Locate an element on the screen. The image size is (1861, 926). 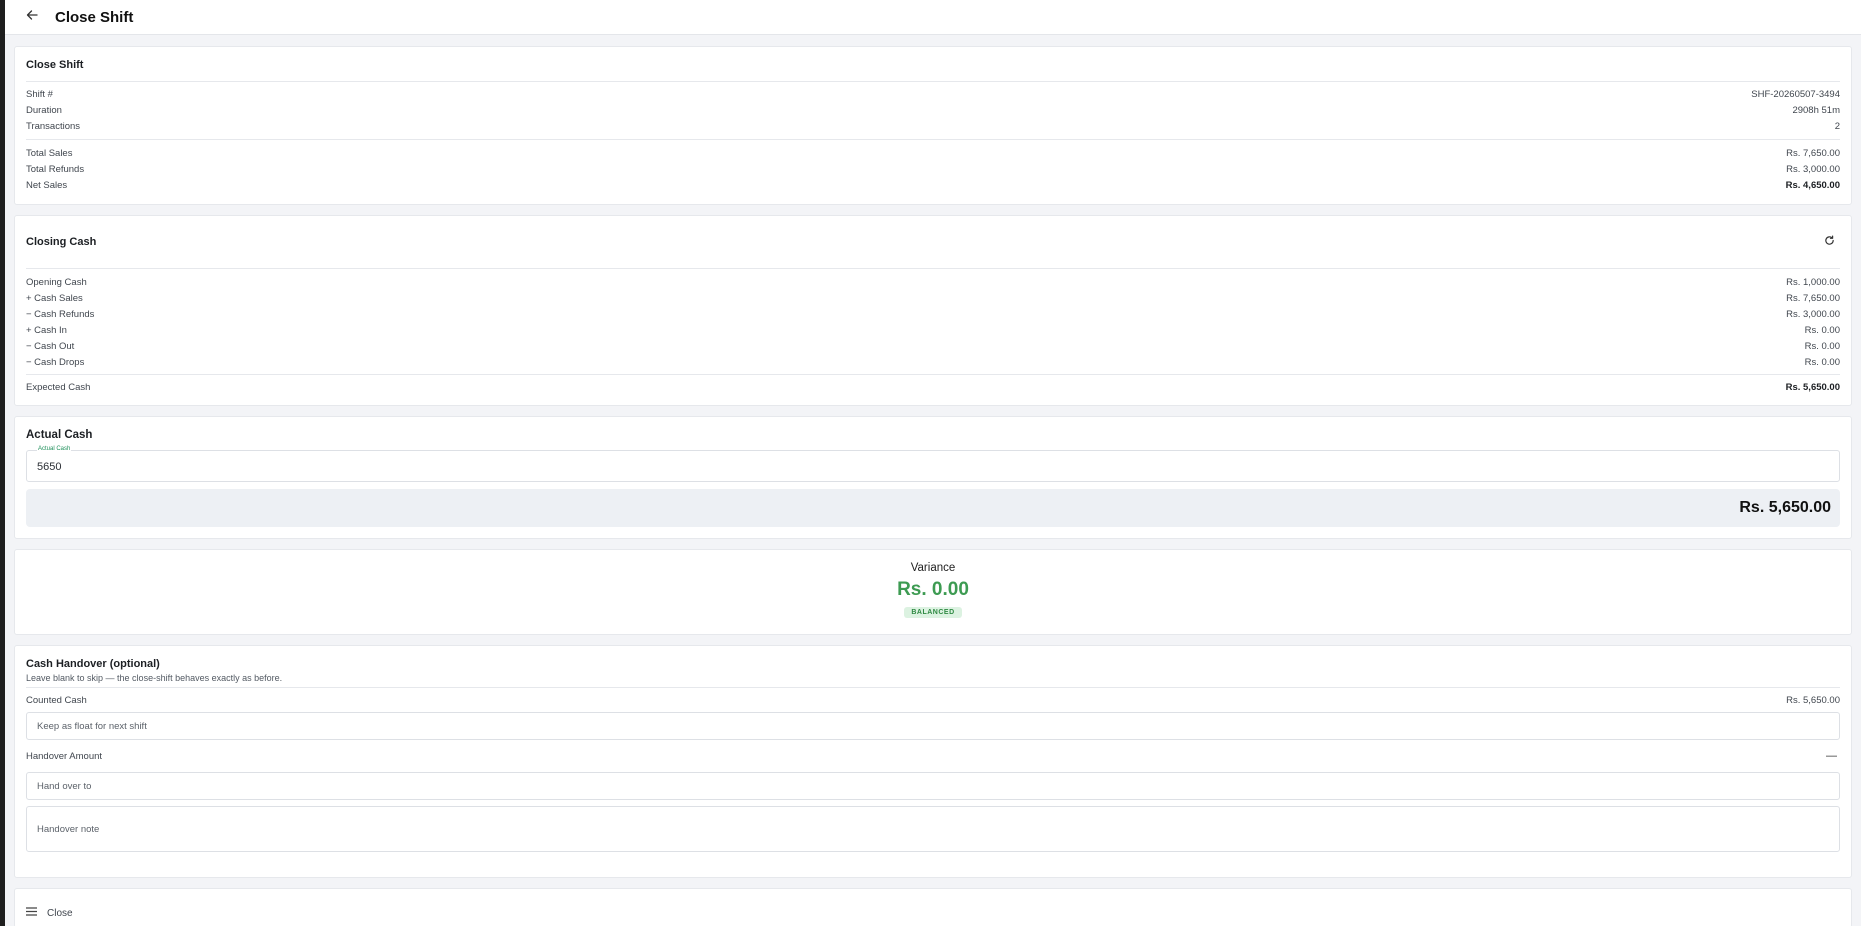
cash-in-row: + Cash In Rs. 0.00 is located at coordinates (933, 330).